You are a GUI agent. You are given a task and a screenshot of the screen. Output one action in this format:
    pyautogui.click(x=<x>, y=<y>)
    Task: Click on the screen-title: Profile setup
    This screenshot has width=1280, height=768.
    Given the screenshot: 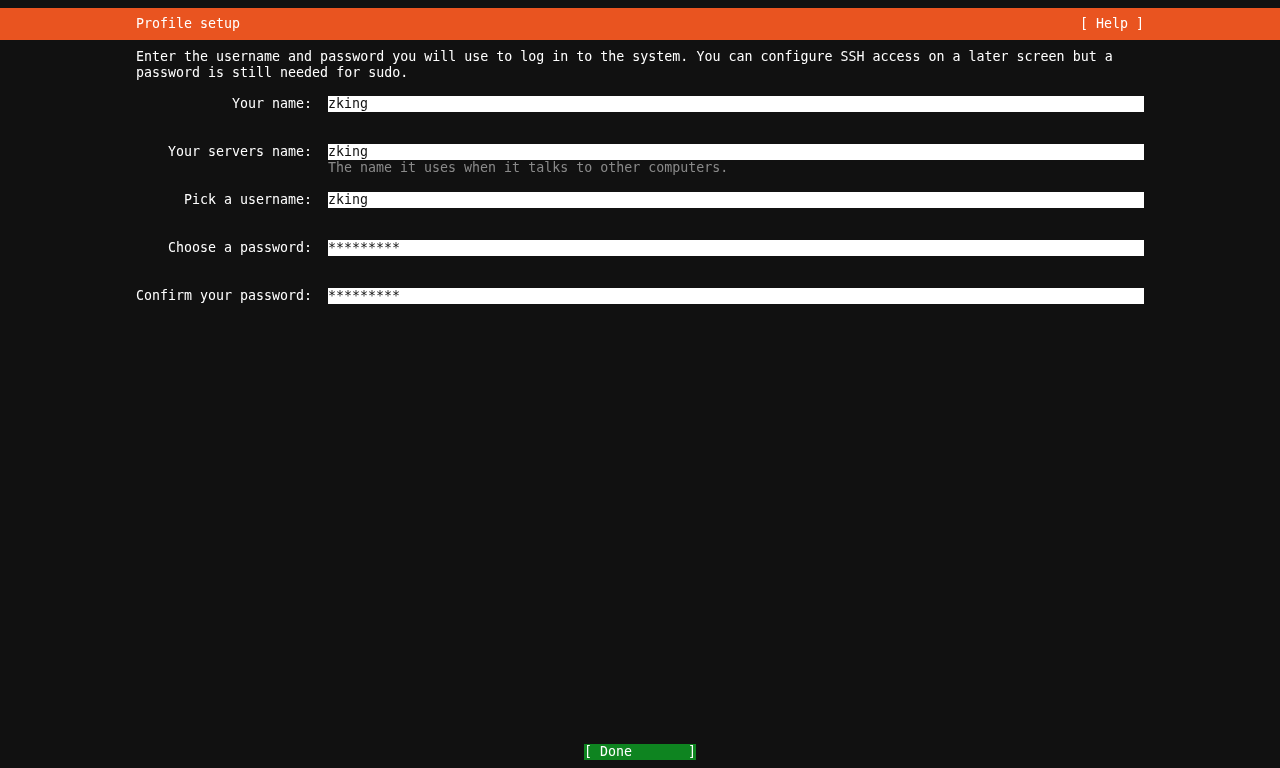 What is the action you would take?
    pyautogui.click(x=188, y=24)
    